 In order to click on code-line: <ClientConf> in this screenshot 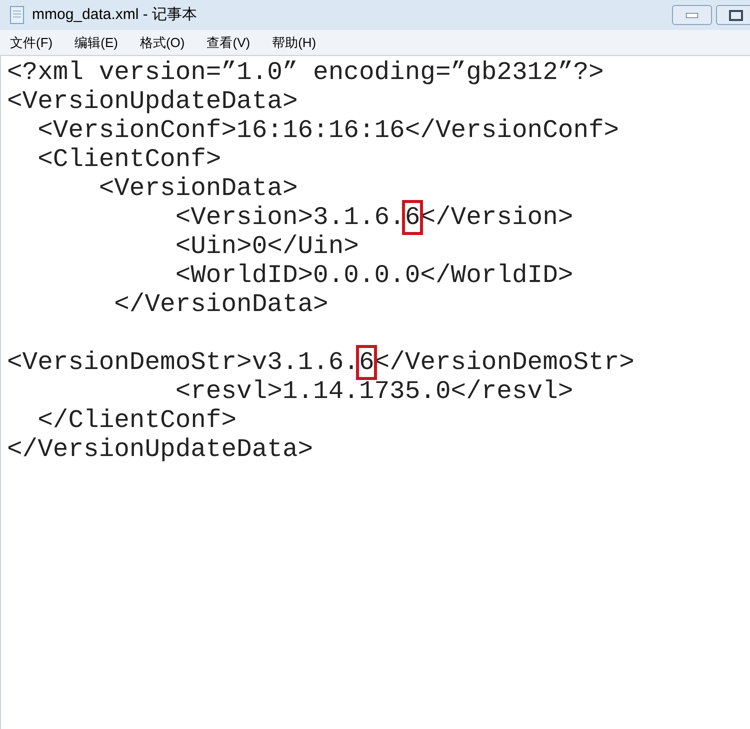, I will do `click(129, 159)`.